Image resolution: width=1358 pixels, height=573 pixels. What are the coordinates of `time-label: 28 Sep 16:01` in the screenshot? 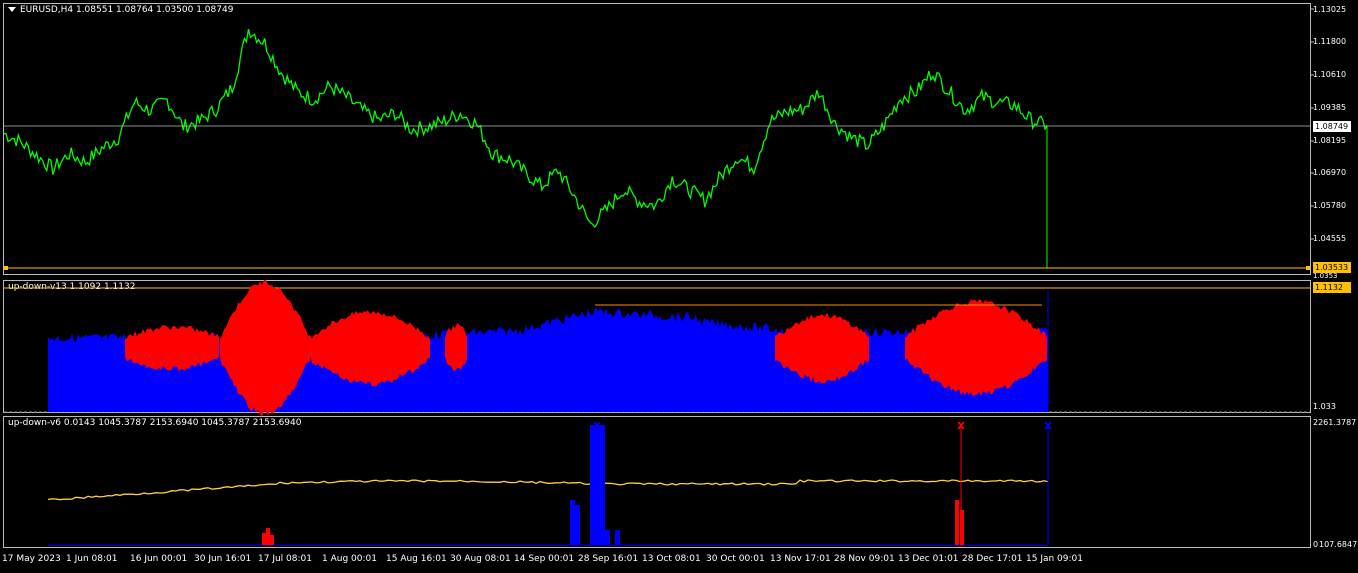 It's located at (608, 559).